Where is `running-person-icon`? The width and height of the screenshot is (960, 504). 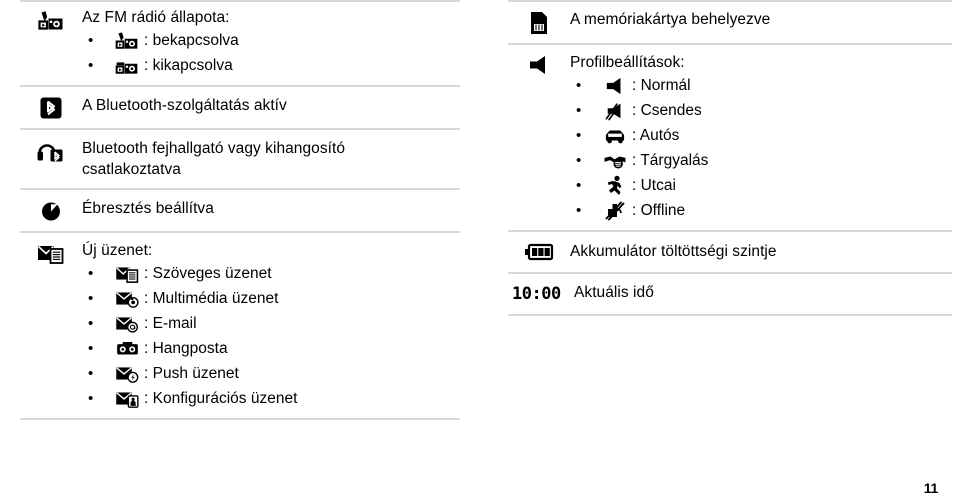 running-person-icon is located at coordinates (615, 186).